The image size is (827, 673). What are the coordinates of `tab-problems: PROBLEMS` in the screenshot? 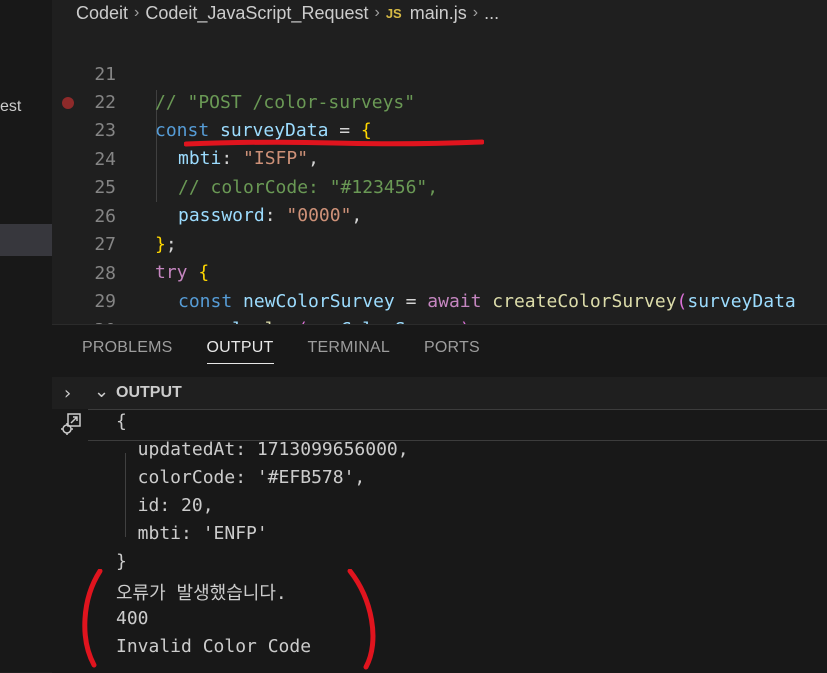 It's located at (127, 351).